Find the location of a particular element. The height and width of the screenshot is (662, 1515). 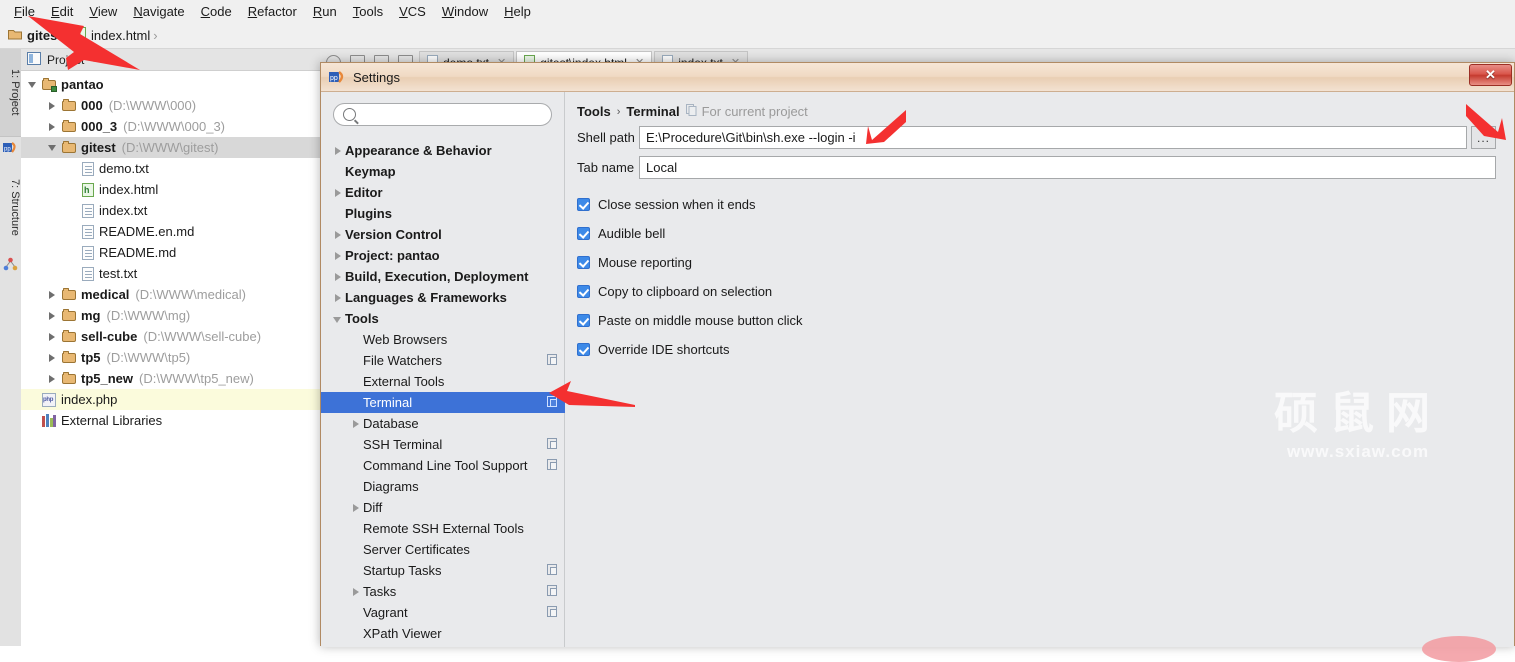

tree-row: medical (D:\WWW\medical) is located at coordinates (170, 294).